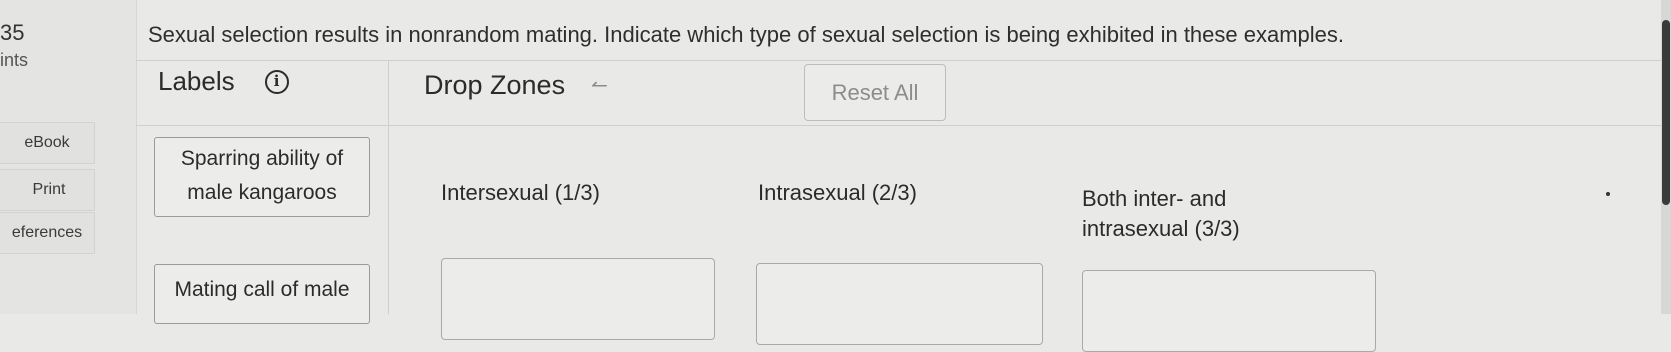 The height and width of the screenshot is (352, 1671). I want to click on drop-zone-title-intrasexual: Intrasexual (2/3), so click(837, 192).